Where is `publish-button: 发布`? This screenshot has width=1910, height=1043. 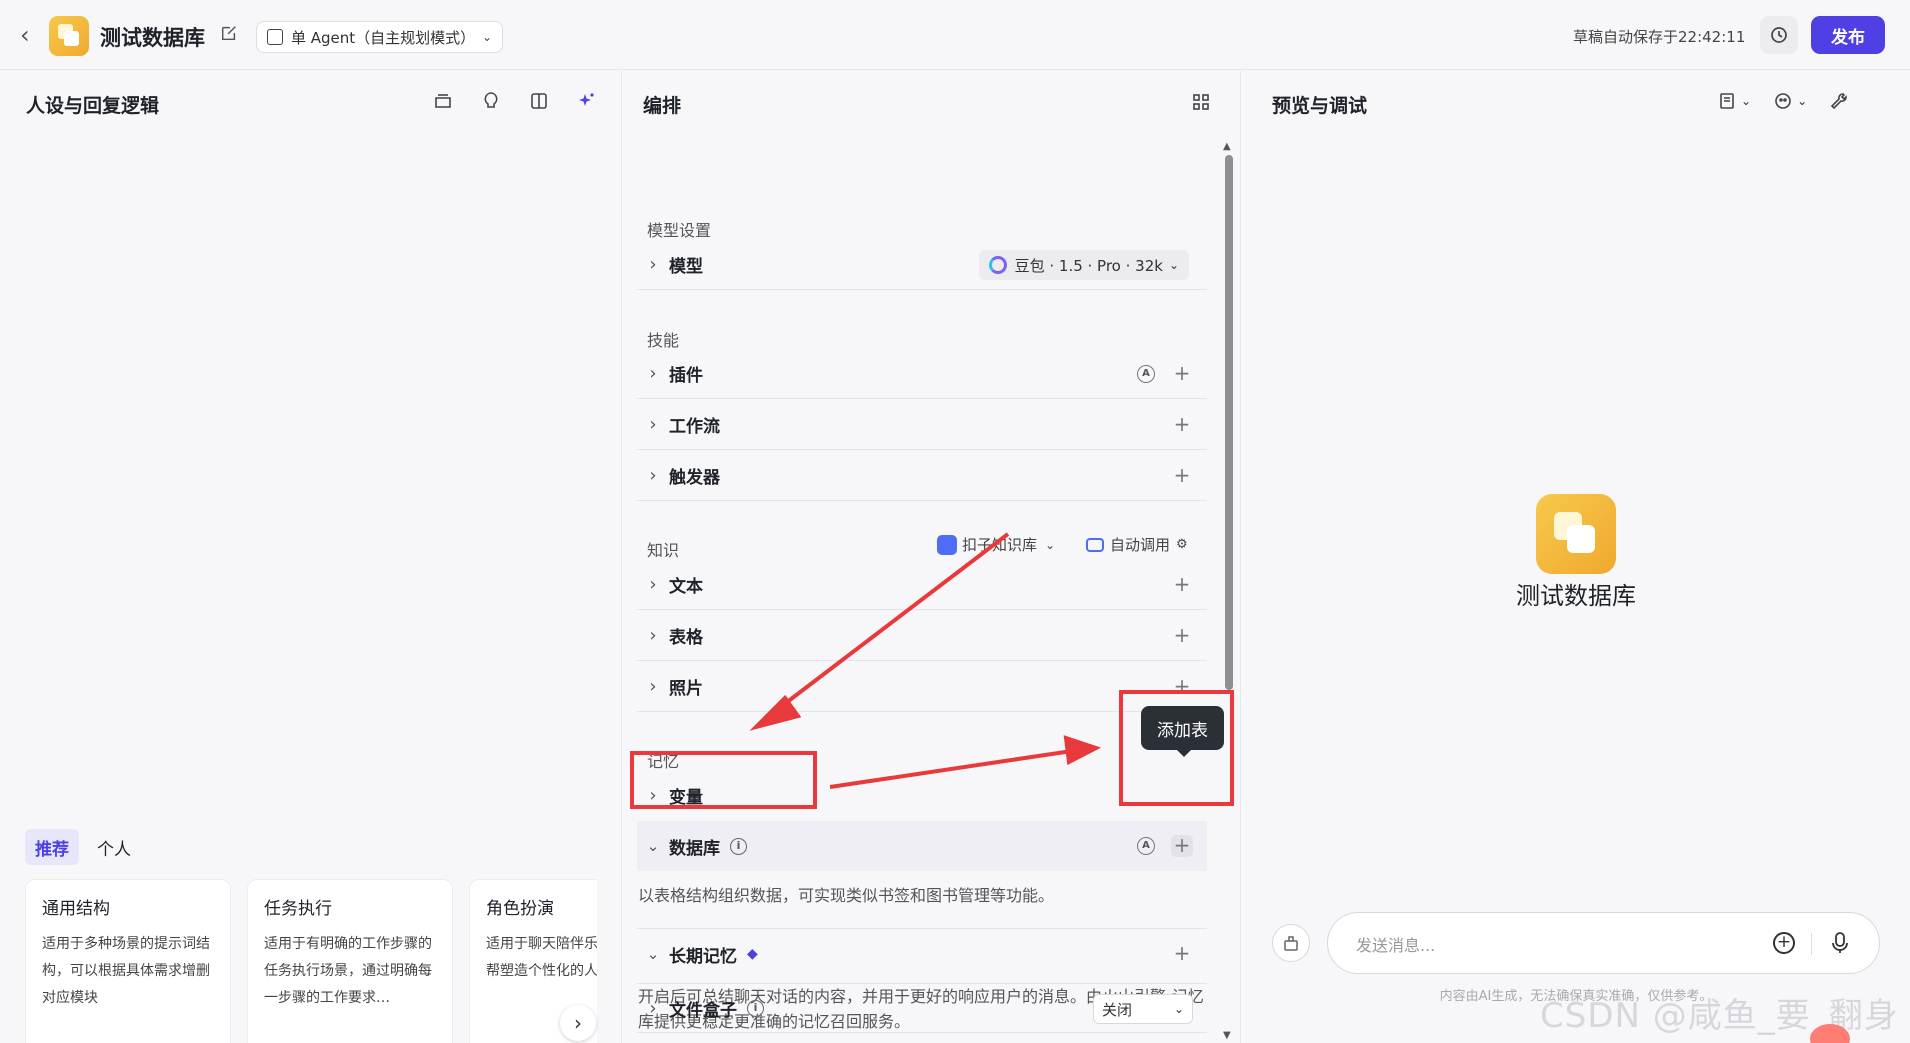 publish-button: 发布 is located at coordinates (1848, 35).